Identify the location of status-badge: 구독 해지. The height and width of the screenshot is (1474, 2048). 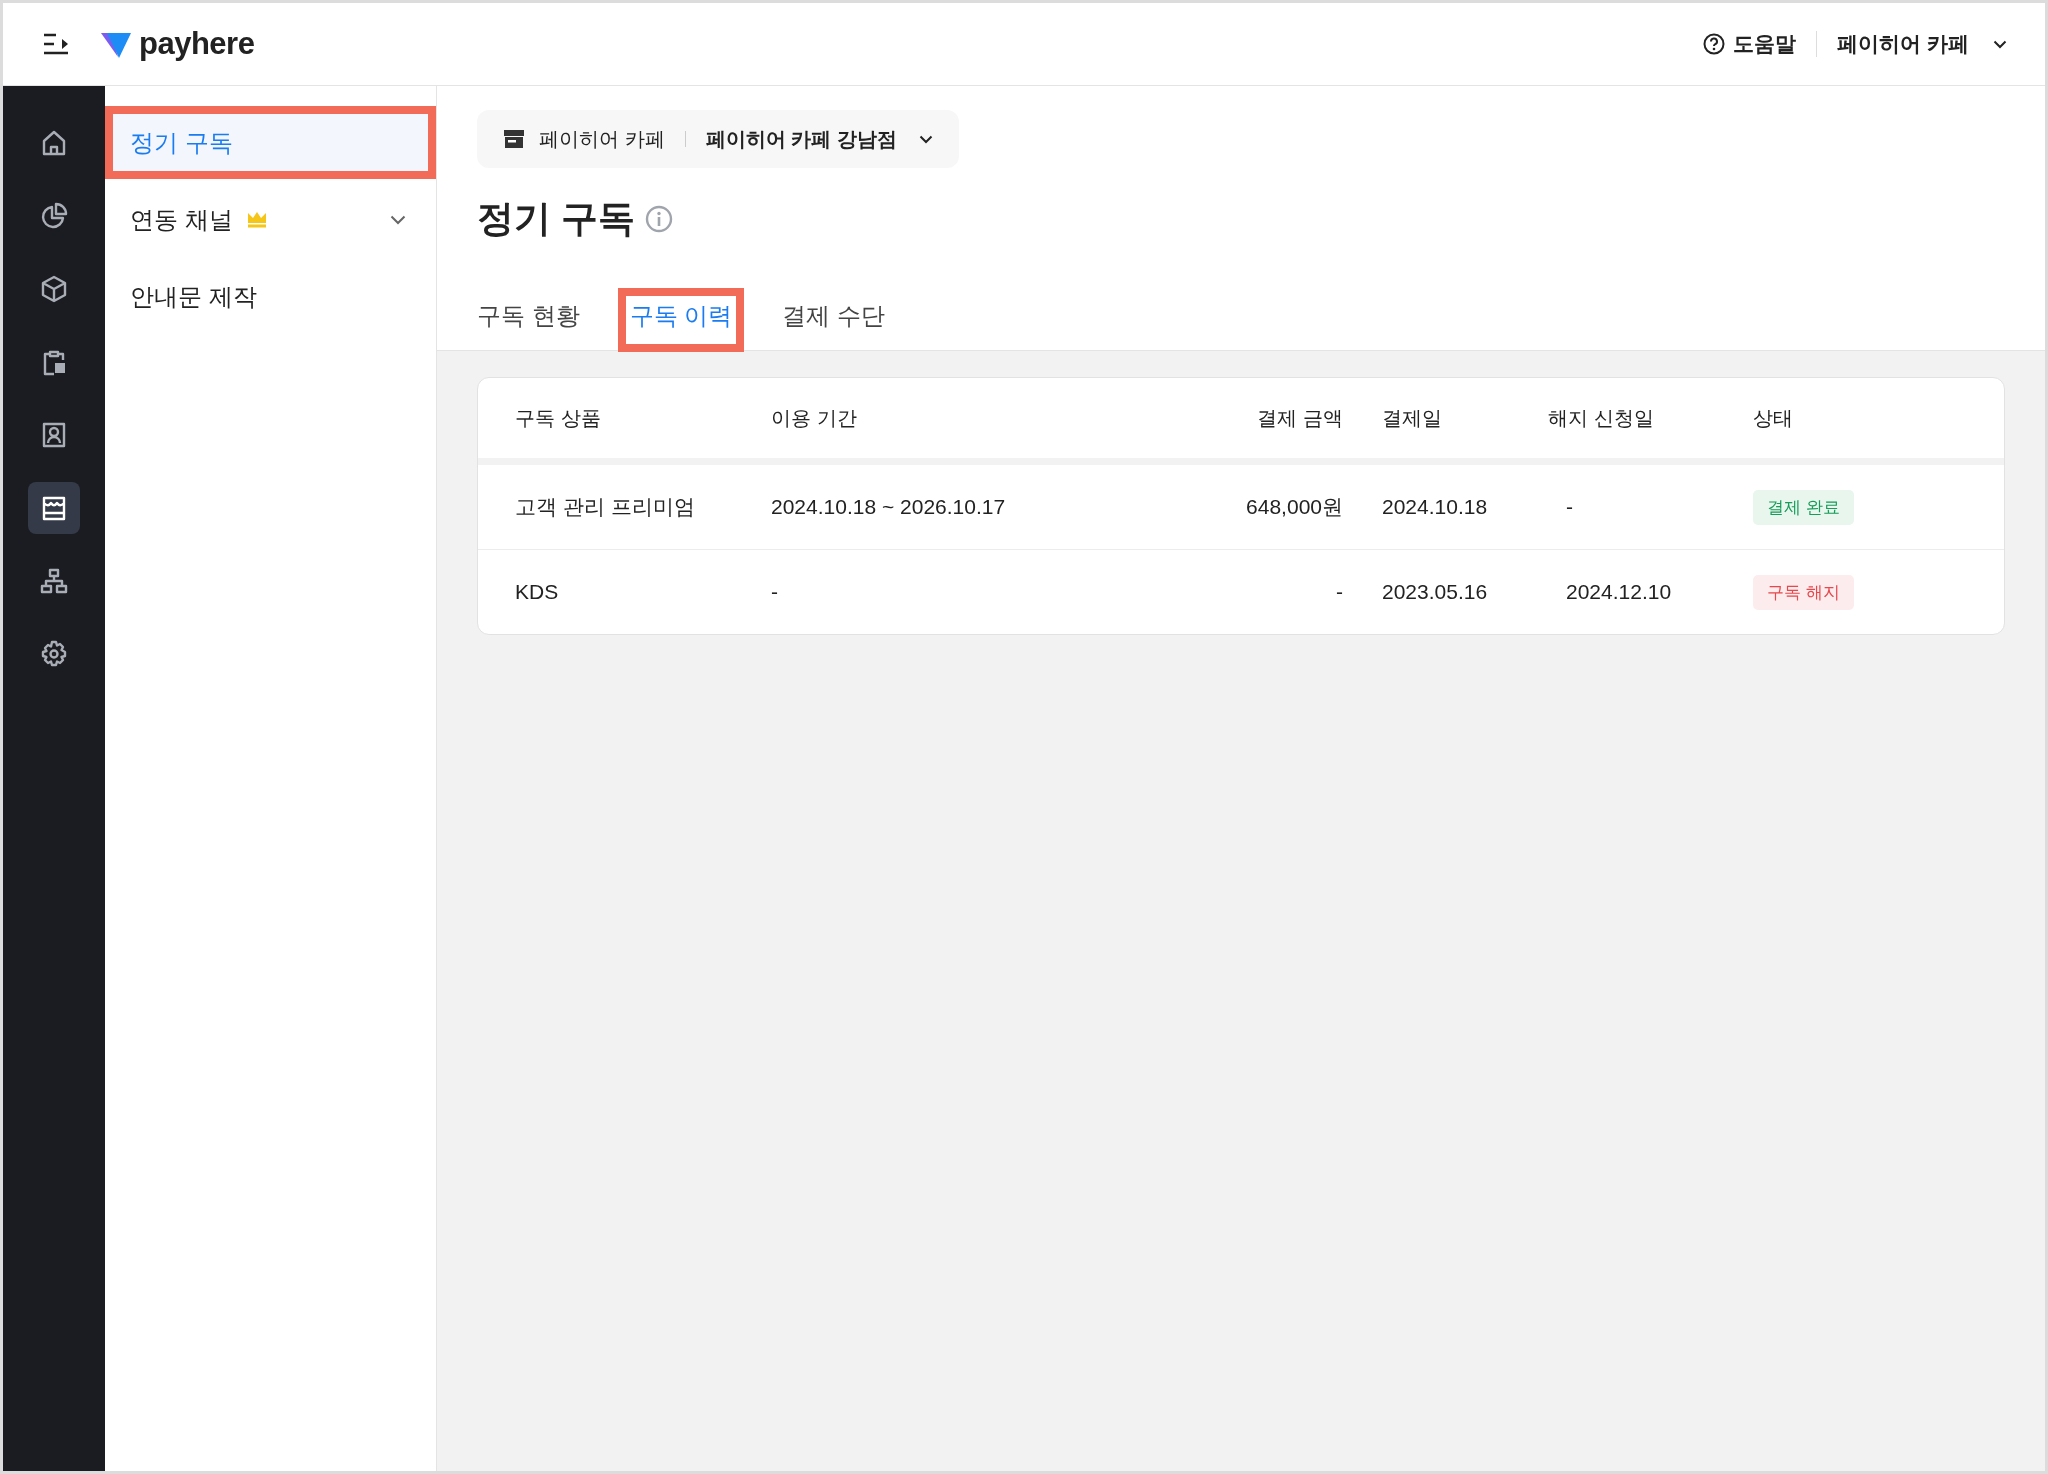
(1803, 592).